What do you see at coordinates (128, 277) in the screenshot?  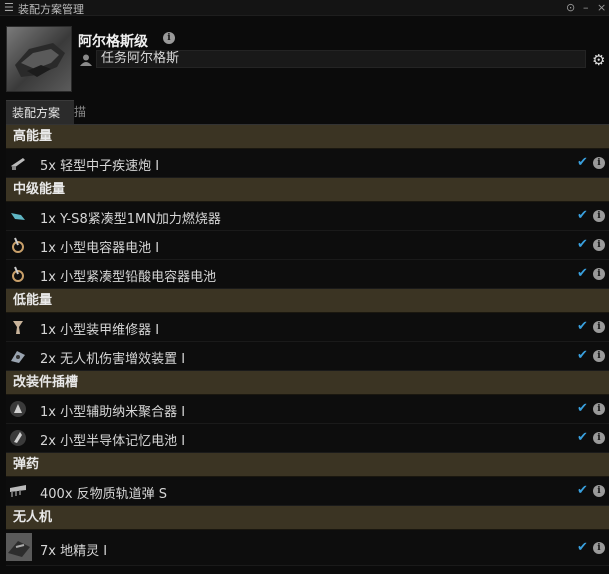 I see `module-label: 1x 小型紧凑型铅酸电容器电池` at bounding box center [128, 277].